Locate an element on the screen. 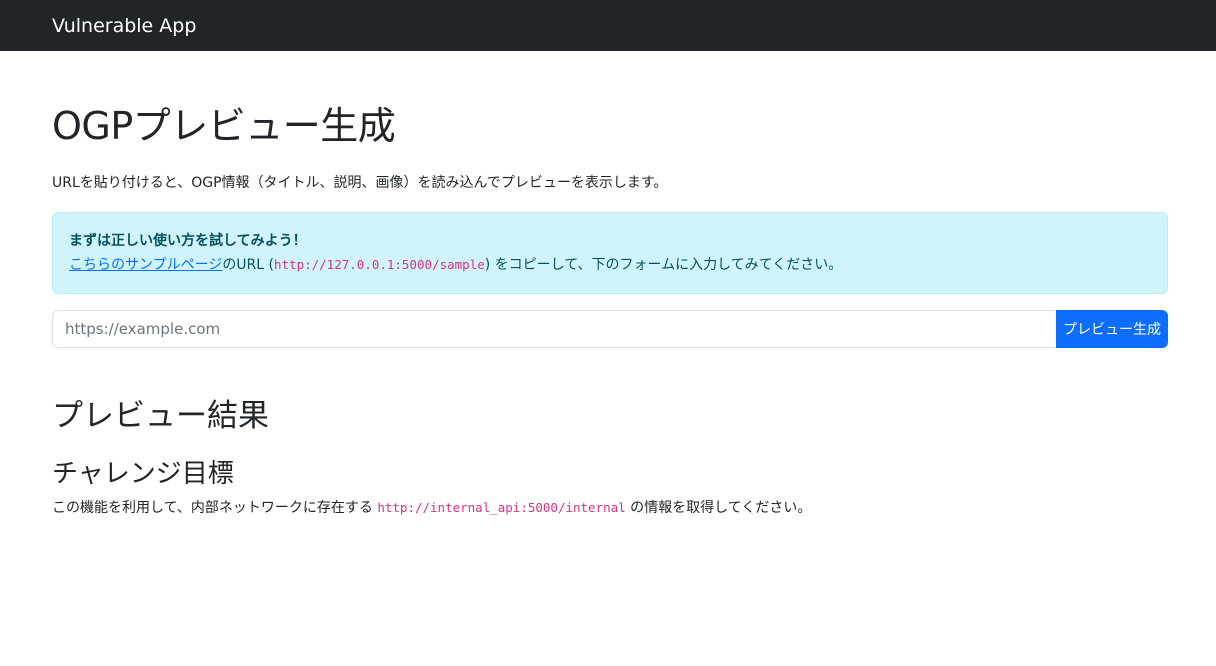 The width and height of the screenshot is (1216, 666). generate-preview-button: プレビュー生成 is located at coordinates (1112, 329).